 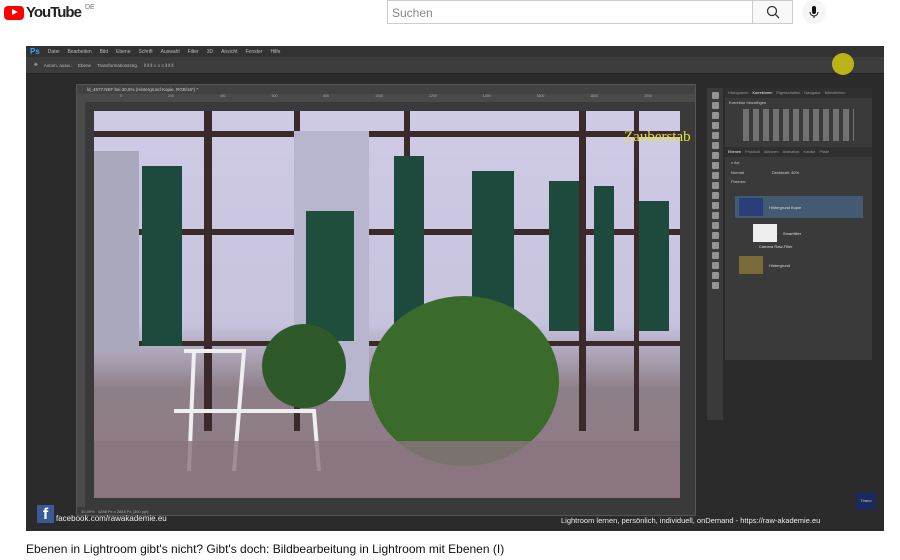 What do you see at coordinates (798, 125) in the screenshot?
I see `correction-icons` at bounding box center [798, 125].